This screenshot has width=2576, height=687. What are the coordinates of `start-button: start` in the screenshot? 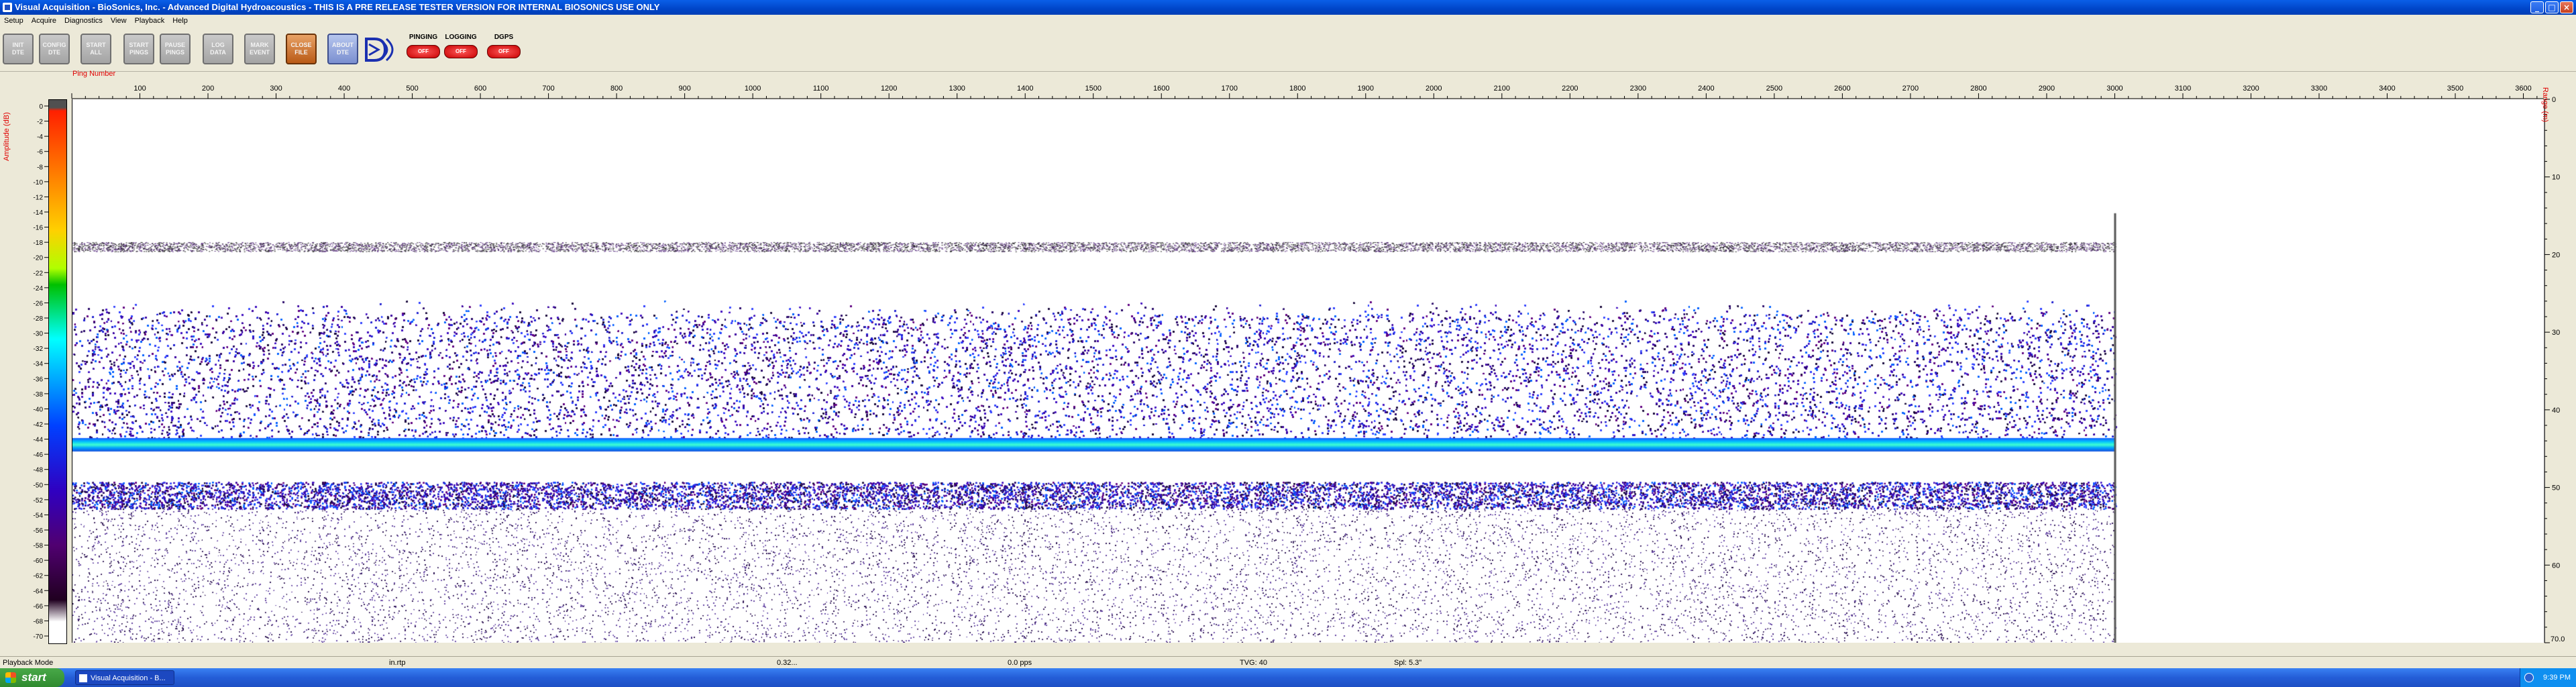 It's located at (32, 677).